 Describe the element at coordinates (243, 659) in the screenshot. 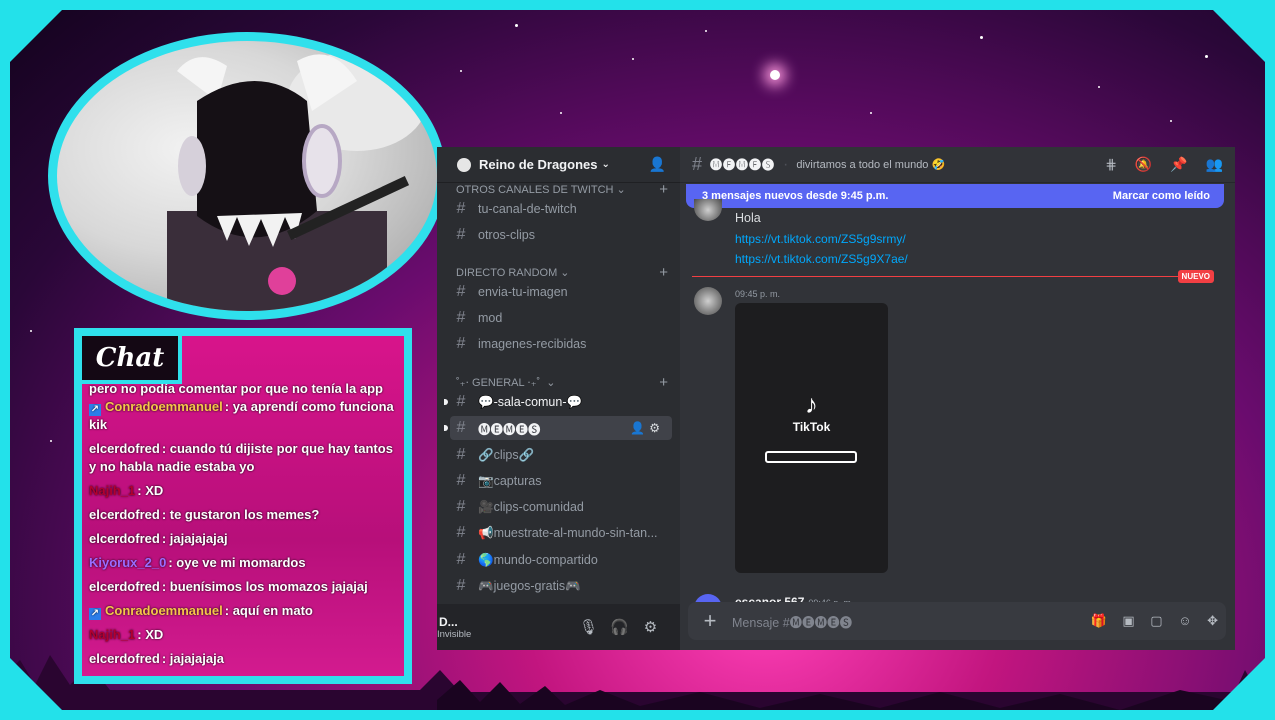

I see `chat-message: elcerdofred: jajajajaja` at that location.